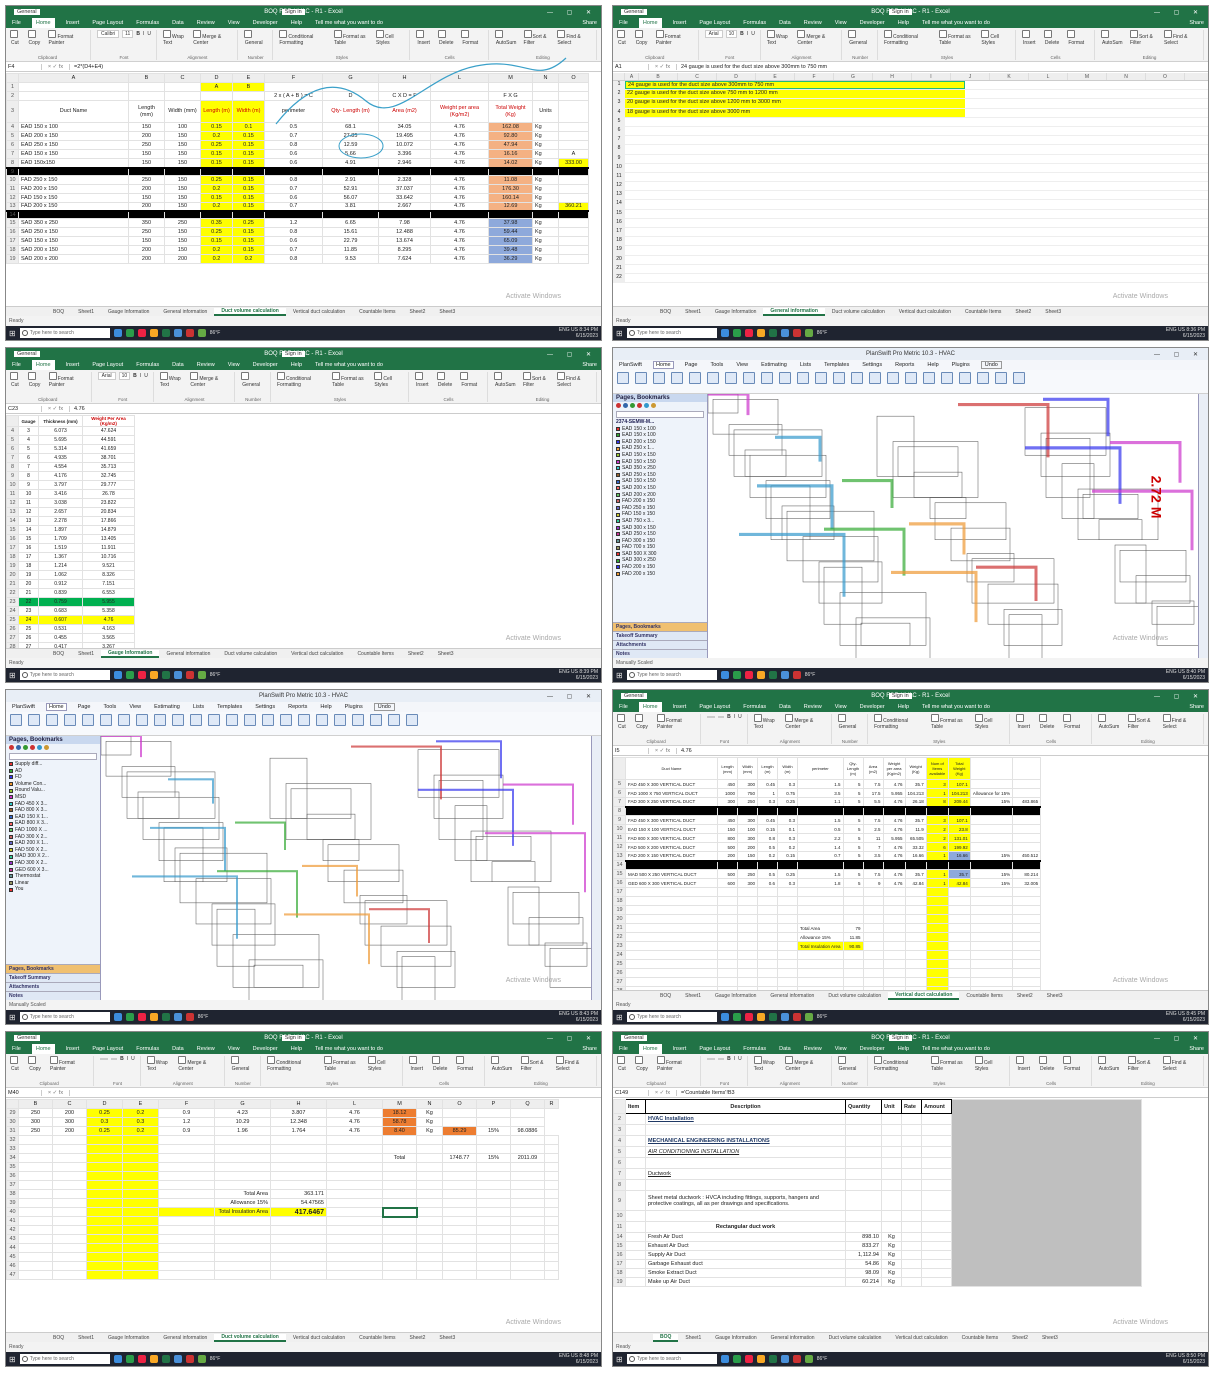 The image size is (1215, 1373). I want to click on summary-value: 90.85, so click(853, 946).